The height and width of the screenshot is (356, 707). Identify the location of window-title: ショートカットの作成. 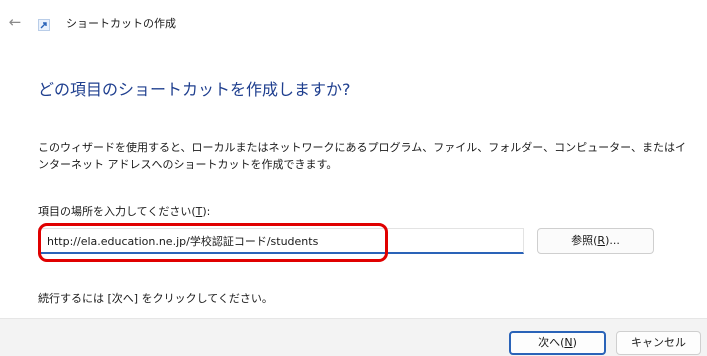
(121, 23).